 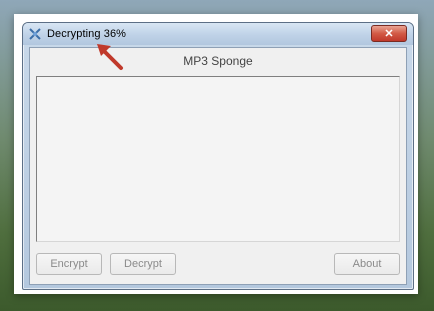 I want to click on app-name-label: MP3 Sponge, so click(x=218, y=61).